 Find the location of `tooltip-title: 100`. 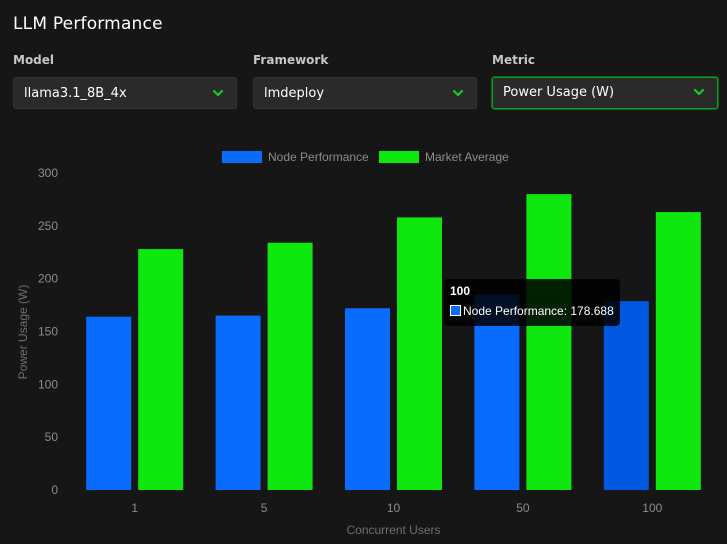

tooltip-title: 100 is located at coordinates (460, 291).